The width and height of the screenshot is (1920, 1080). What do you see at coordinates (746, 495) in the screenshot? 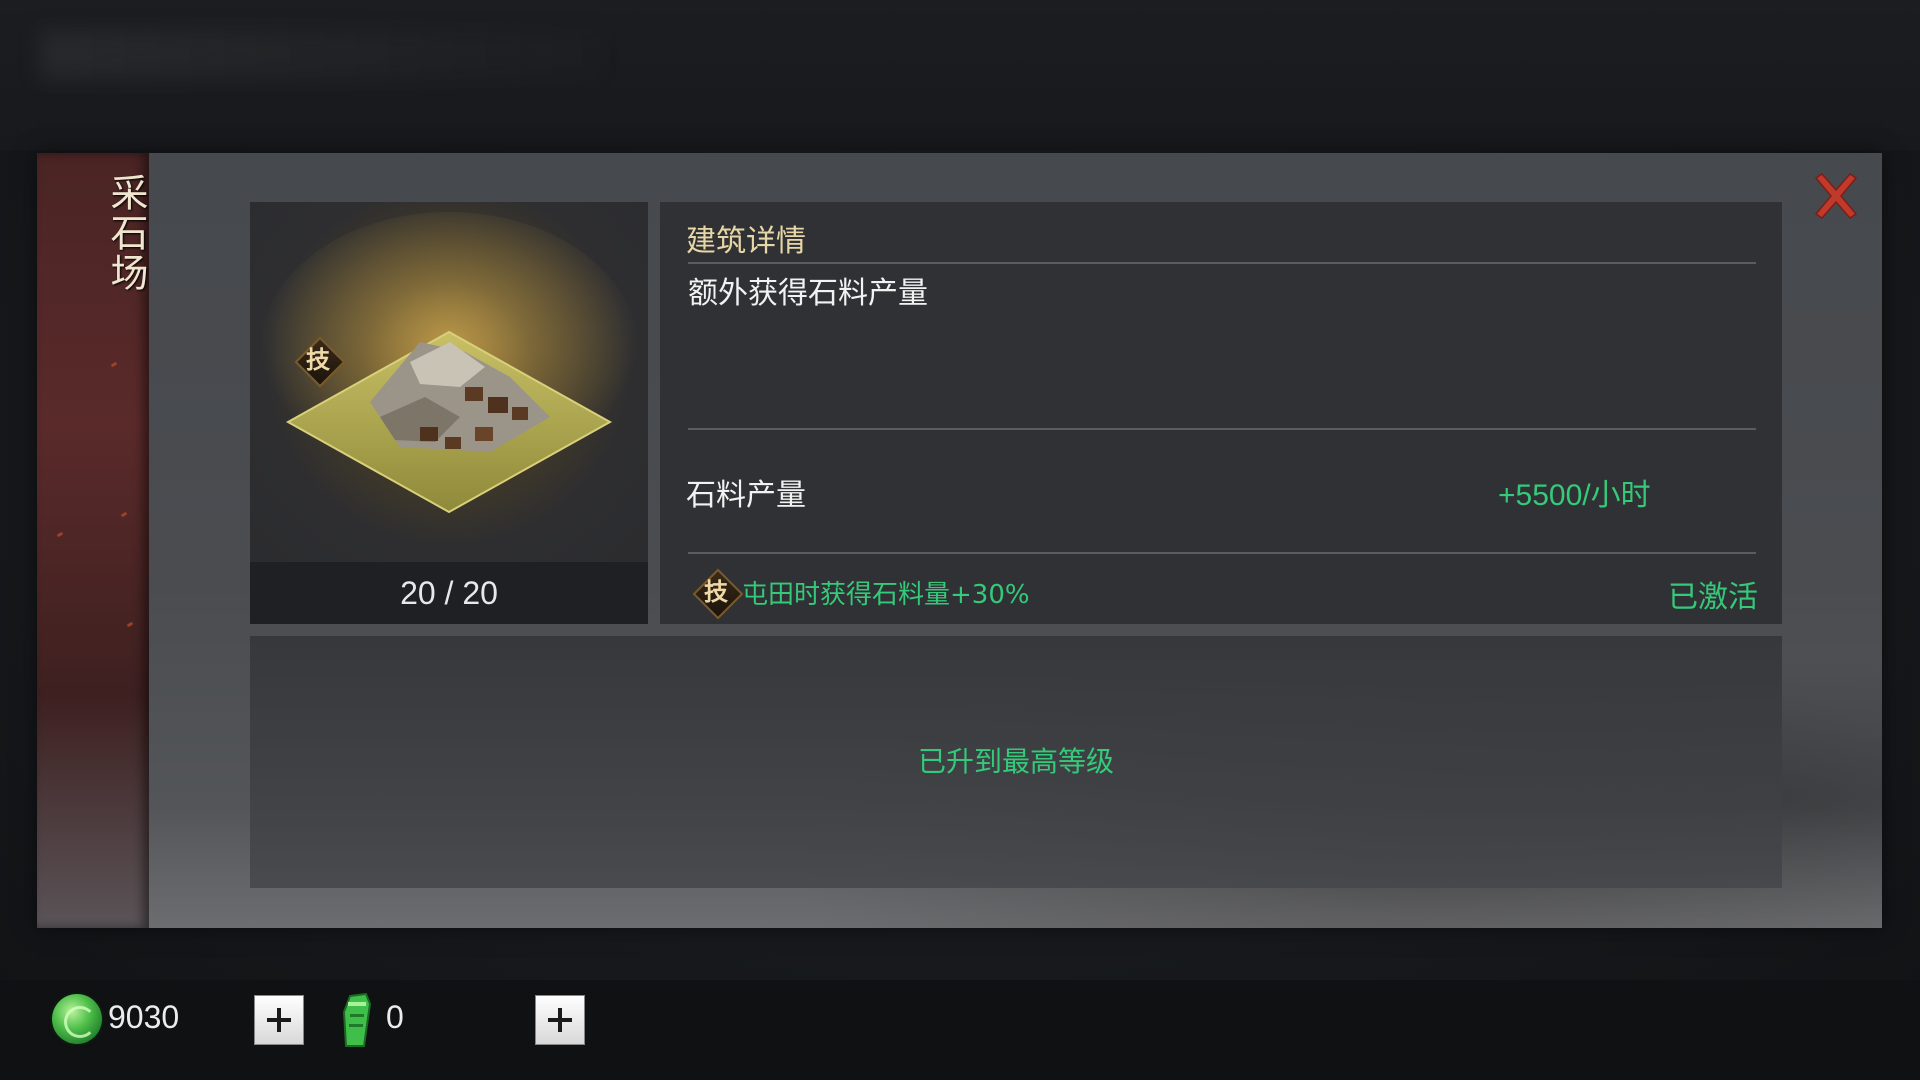
I see `stat-label: 石料产量` at bounding box center [746, 495].